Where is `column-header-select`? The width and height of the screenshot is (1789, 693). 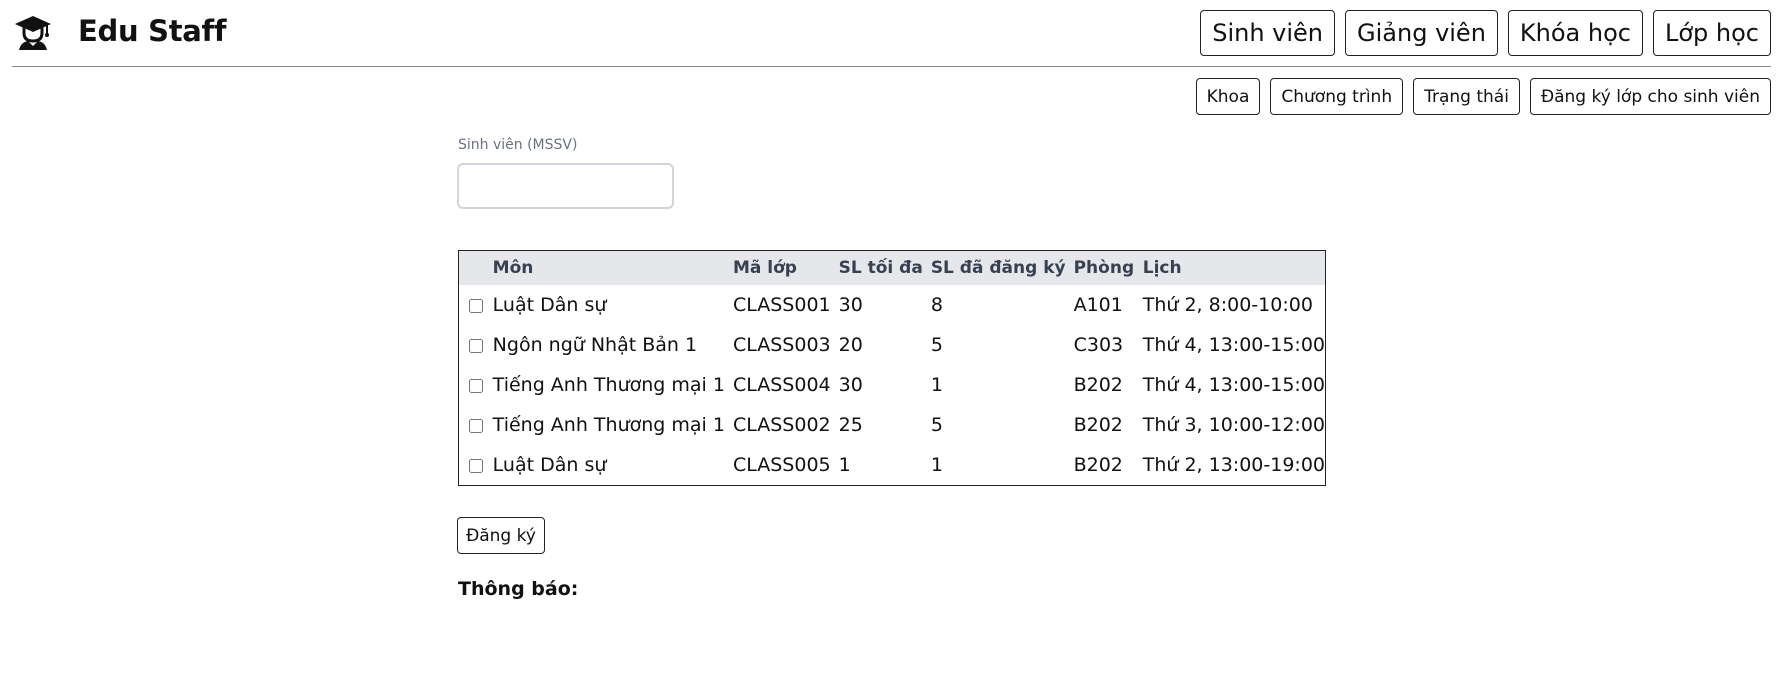
column-header-select is located at coordinates (472, 268).